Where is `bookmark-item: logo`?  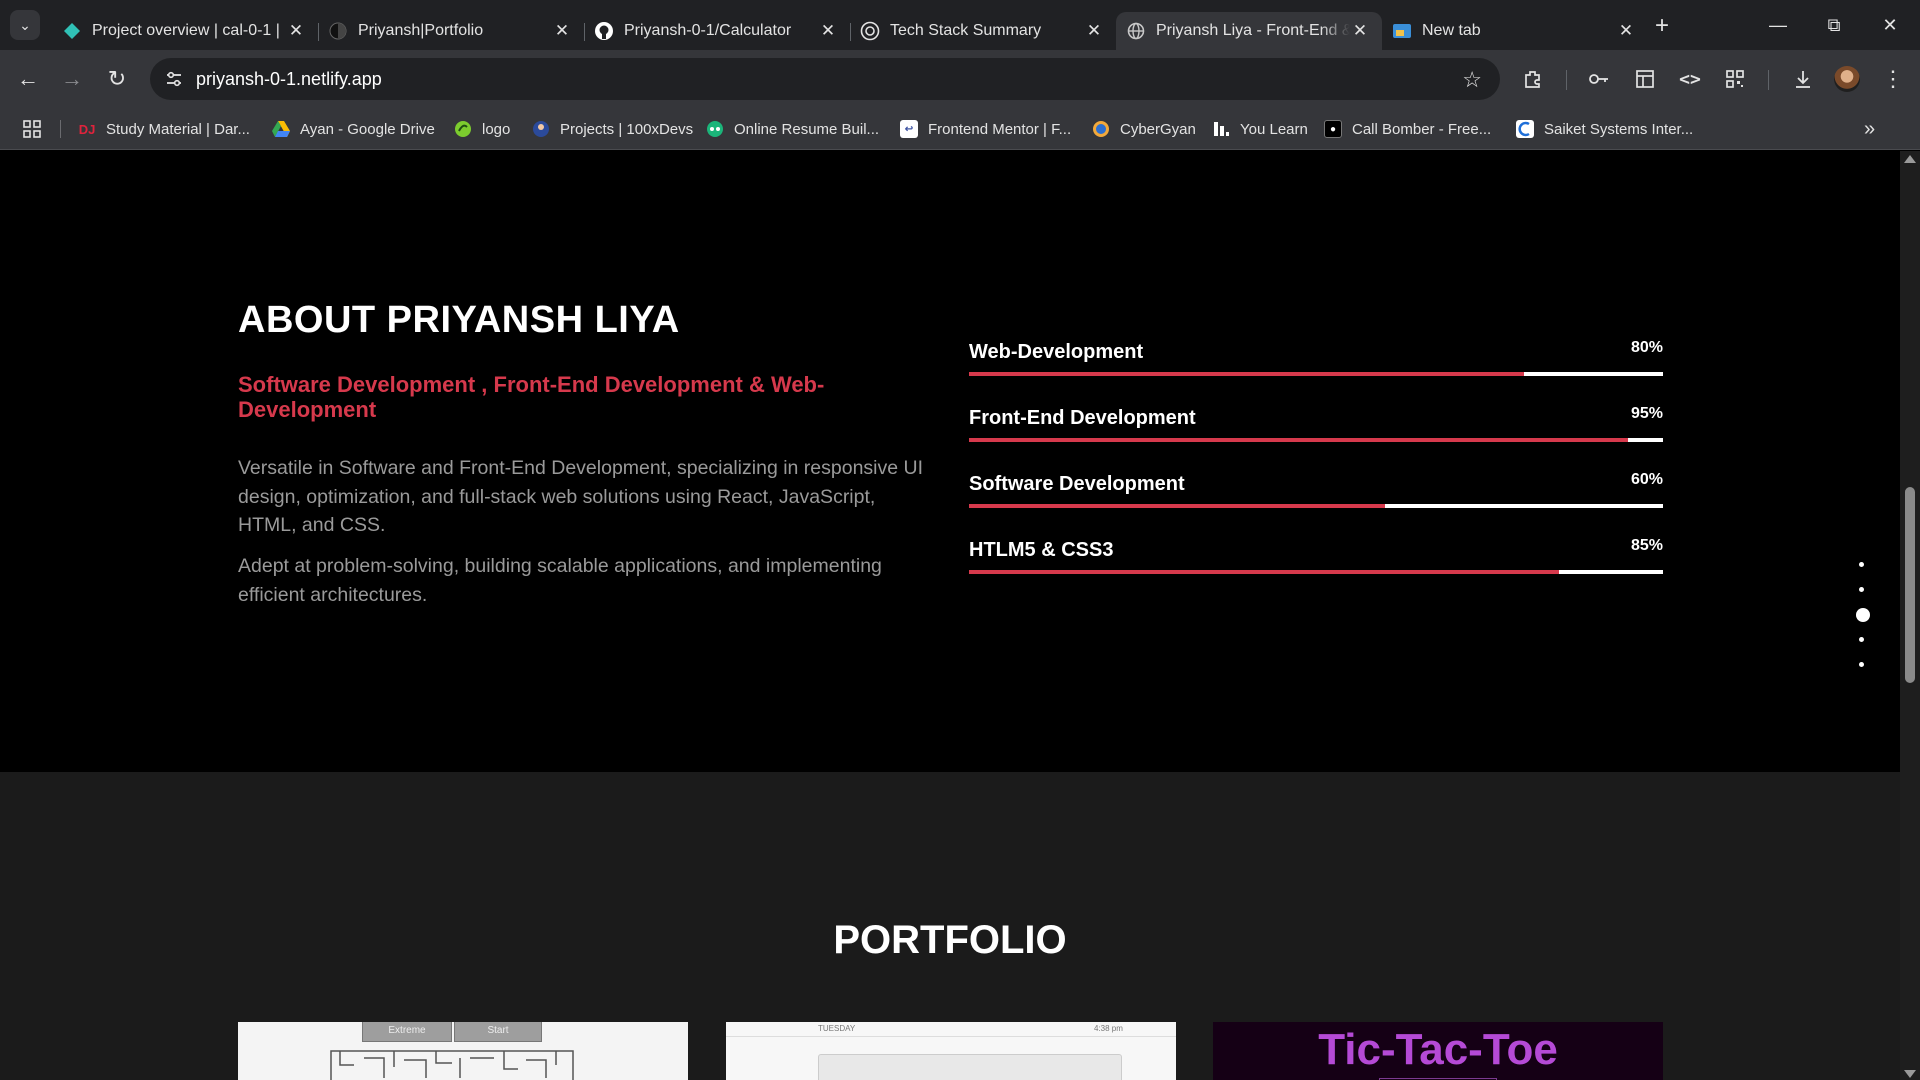
bookmark-item: logo is located at coordinates (482, 129).